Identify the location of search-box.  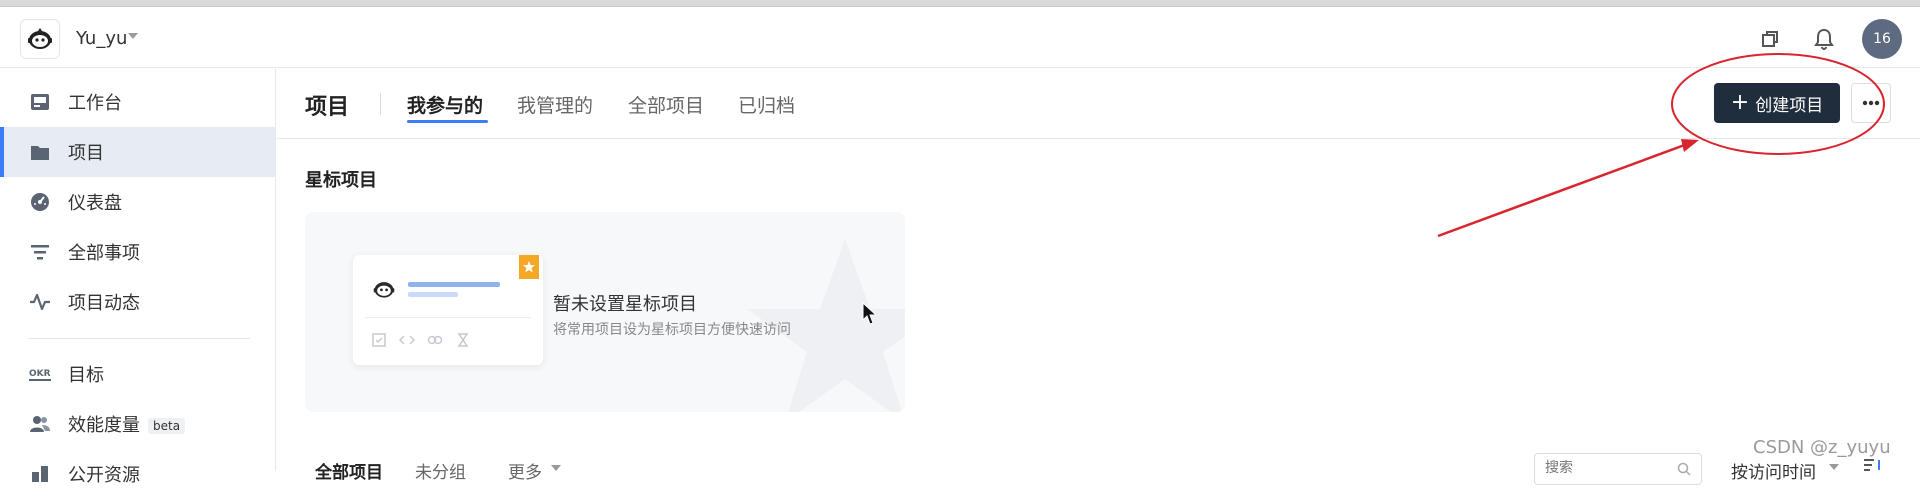
(1618, 469).